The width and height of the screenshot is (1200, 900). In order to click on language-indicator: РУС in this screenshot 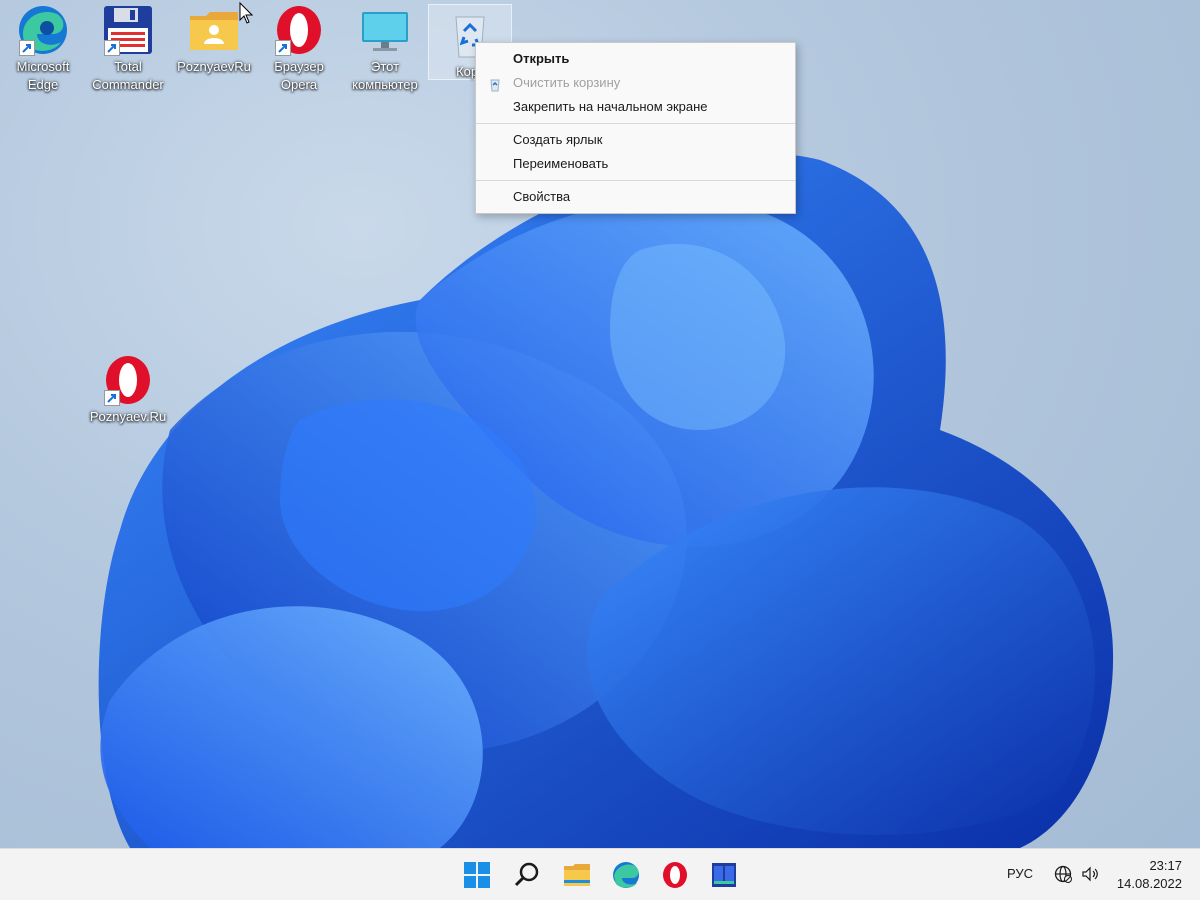, I will do `click(1020, 873)`.